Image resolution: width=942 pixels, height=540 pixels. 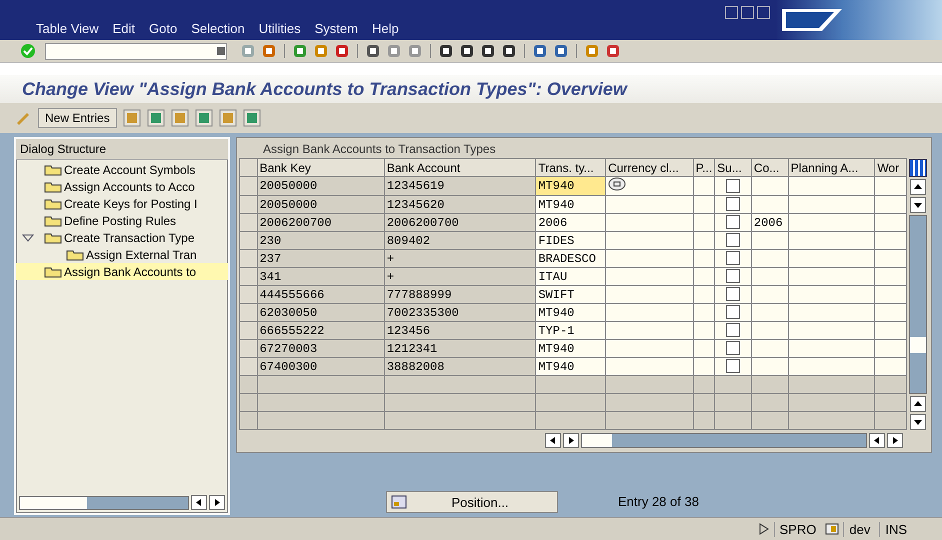 What do you see at coordinates (460, 313) in the screenshot?
I see `table-cell: 7002335300` at bounding box center [460, 313].